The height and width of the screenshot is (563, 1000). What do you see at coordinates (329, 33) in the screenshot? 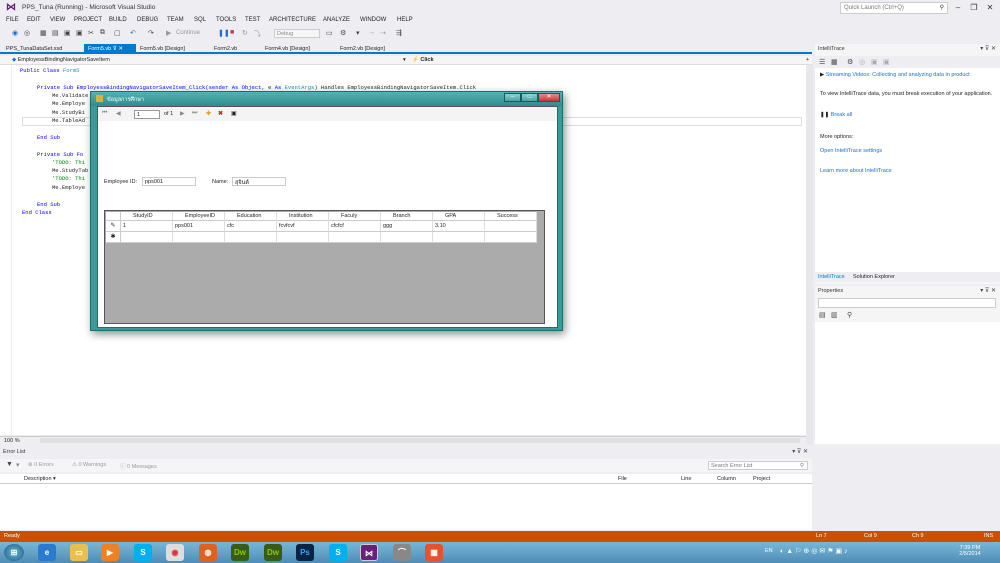
I see `platform-icon: ▭` at bounding box center [329, 33].